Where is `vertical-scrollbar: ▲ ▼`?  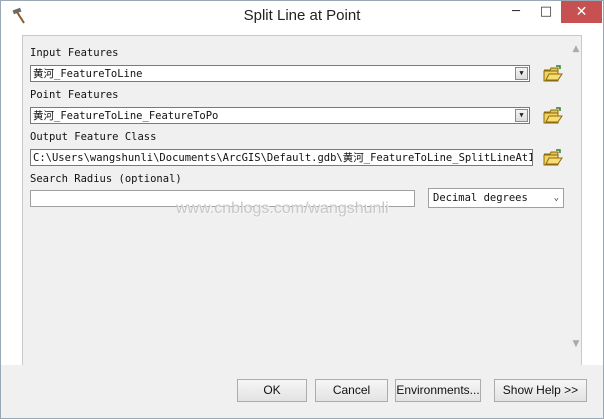
vertical-scrollbar: ▲ ▼ is located at coordinates (576, 201).